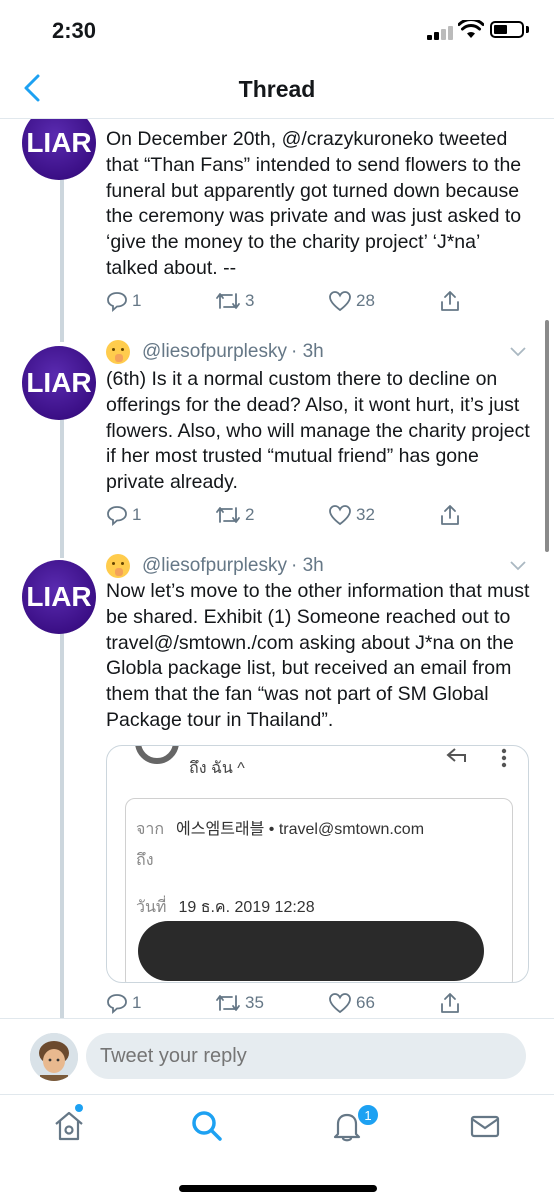 The image size is (554, 1201). I want to click on more-vertical-icon, so click(504, 758).